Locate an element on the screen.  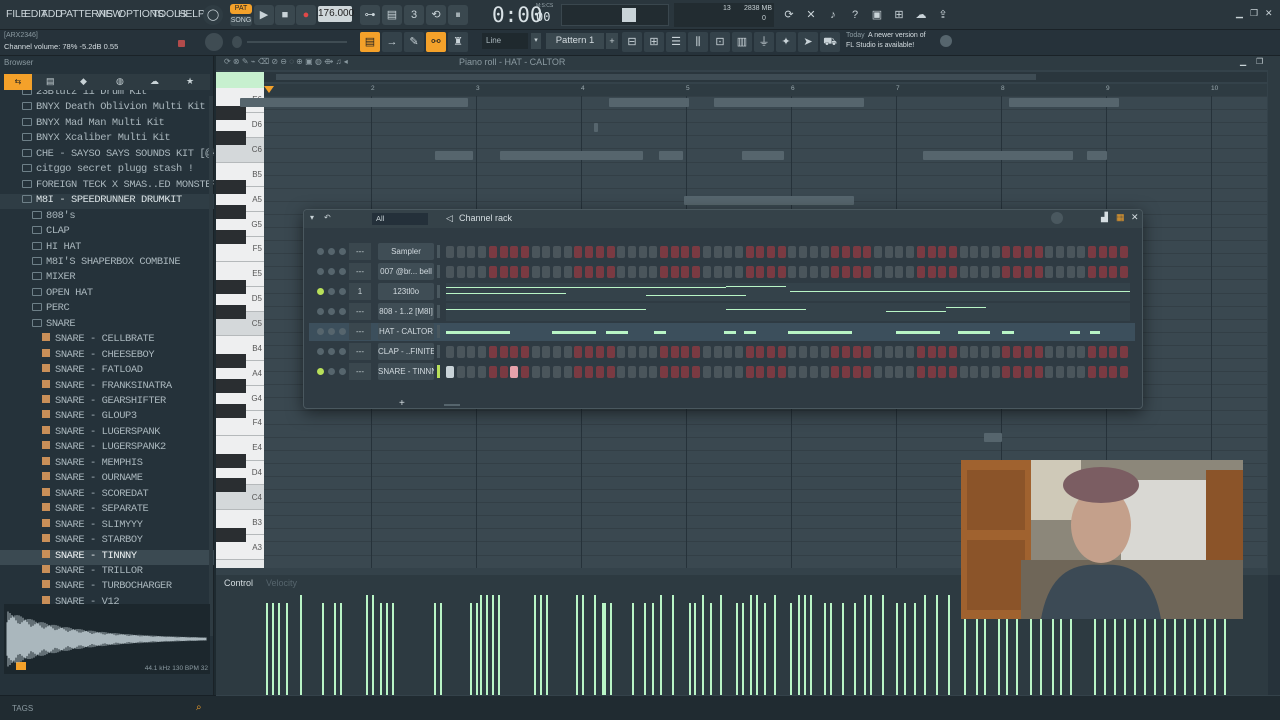
browser-file: SNARE - LUGERSPANK is located at coordinates (107, 433).